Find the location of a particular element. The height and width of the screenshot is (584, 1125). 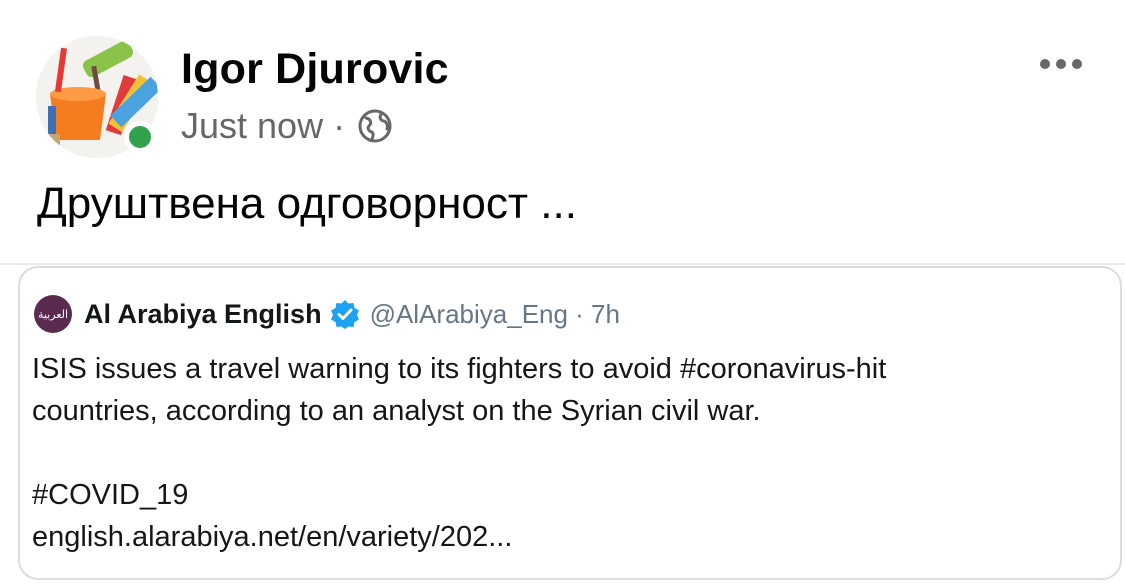

author-name: Igor Djurovic is located at coordinates (315, 69).